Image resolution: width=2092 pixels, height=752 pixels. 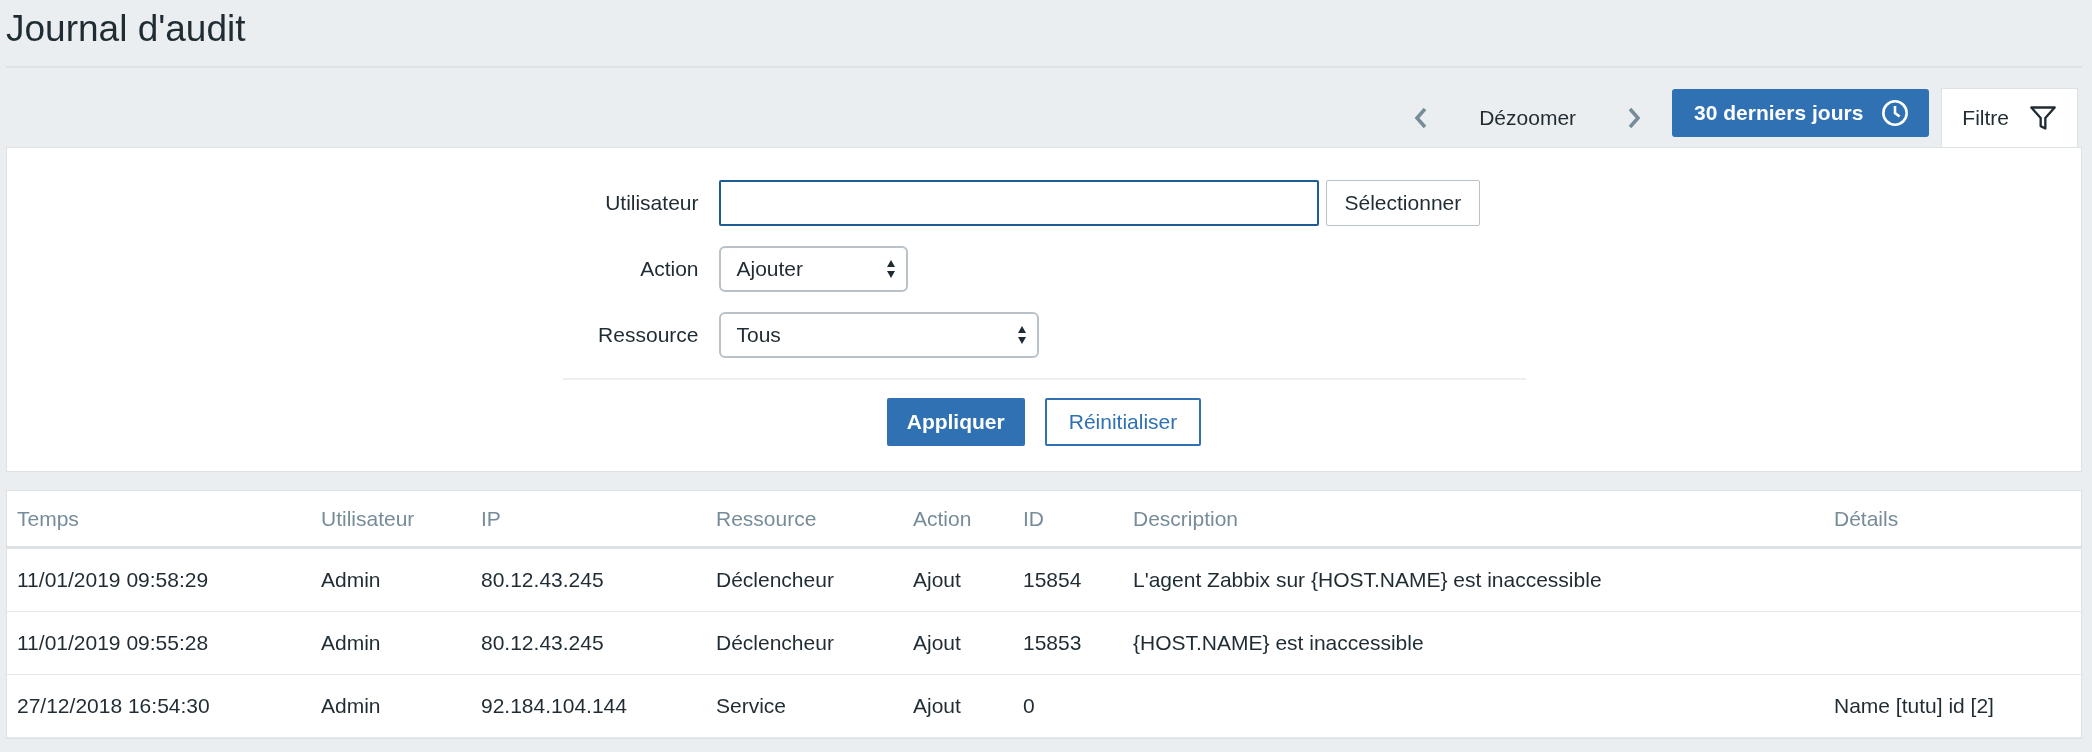 I want to click on dropdown: Ajouter, so click(x=813, y=269).